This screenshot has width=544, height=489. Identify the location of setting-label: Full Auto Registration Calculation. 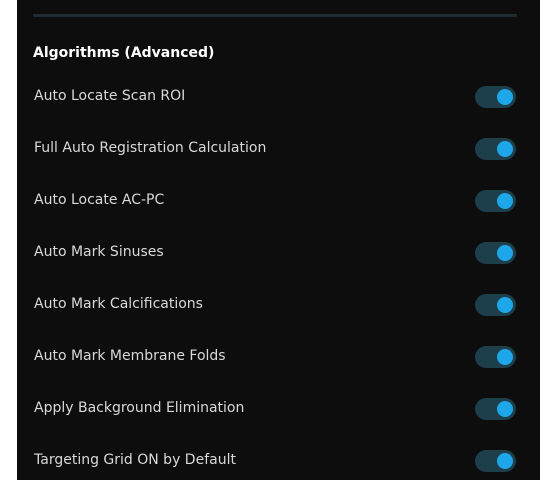
(150, 148).